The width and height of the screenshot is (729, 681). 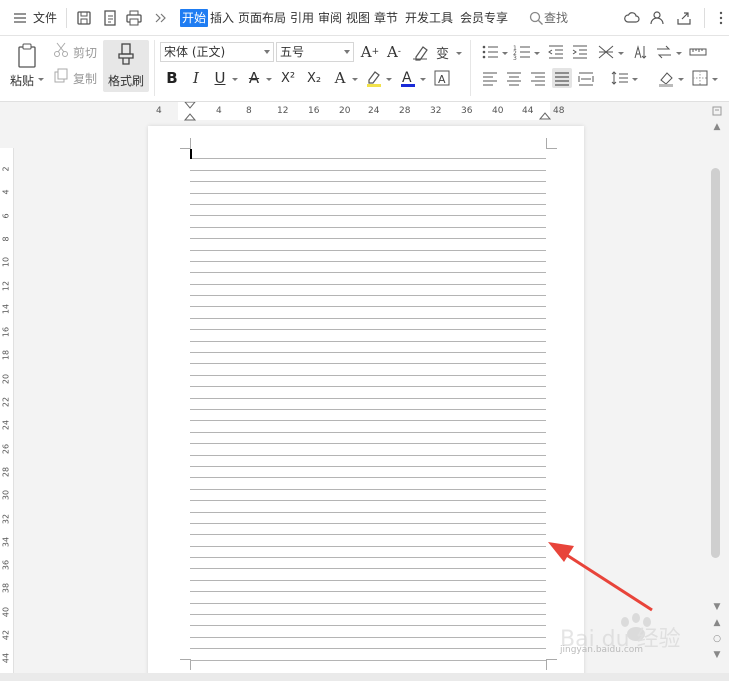 I want to click on tab-home: 开始, so click(x=194, y=18).